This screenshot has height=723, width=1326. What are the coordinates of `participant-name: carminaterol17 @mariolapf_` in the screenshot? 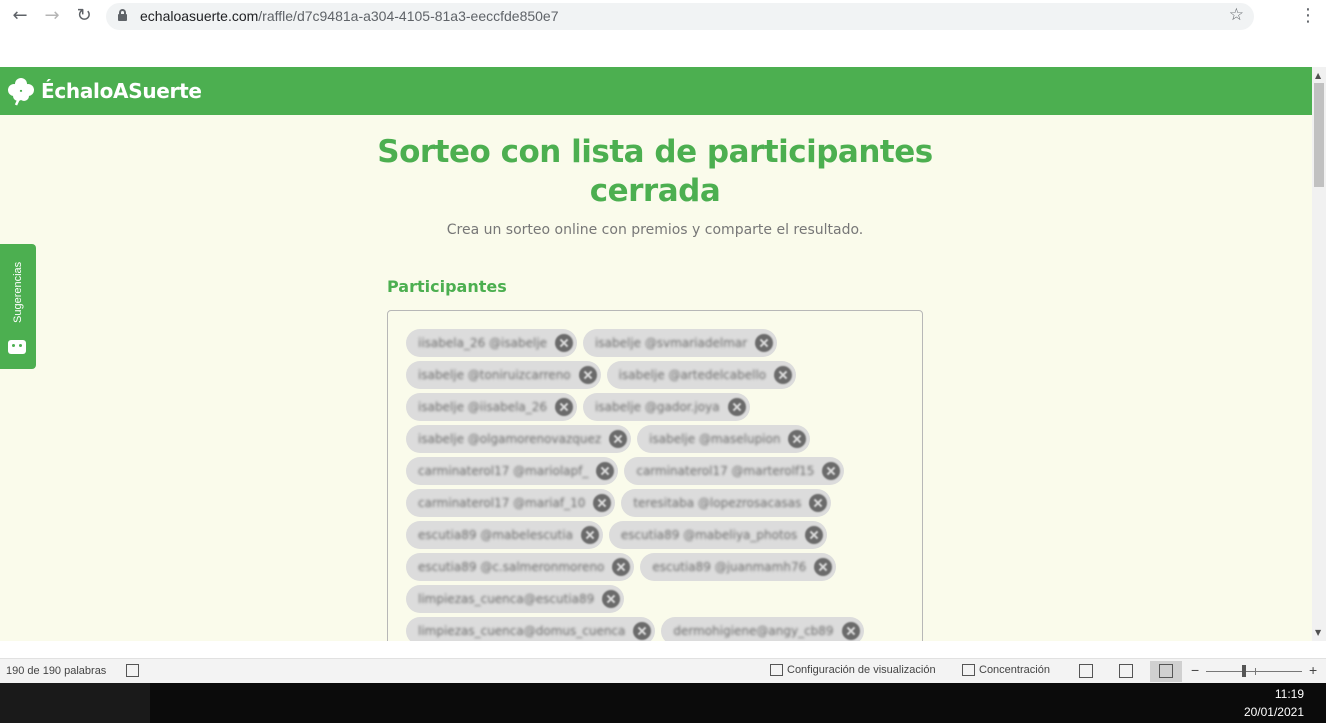 It's located at (503, 471).